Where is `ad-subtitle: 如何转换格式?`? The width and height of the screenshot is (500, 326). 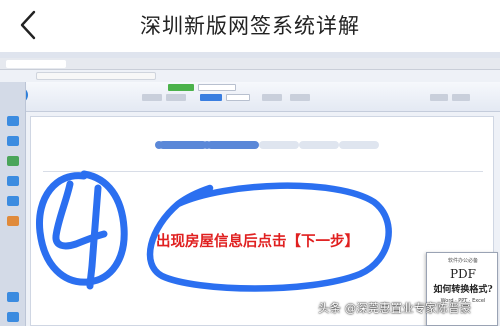 ad-subtitle: 如何转换格式? is located at coordinates (463, 290).